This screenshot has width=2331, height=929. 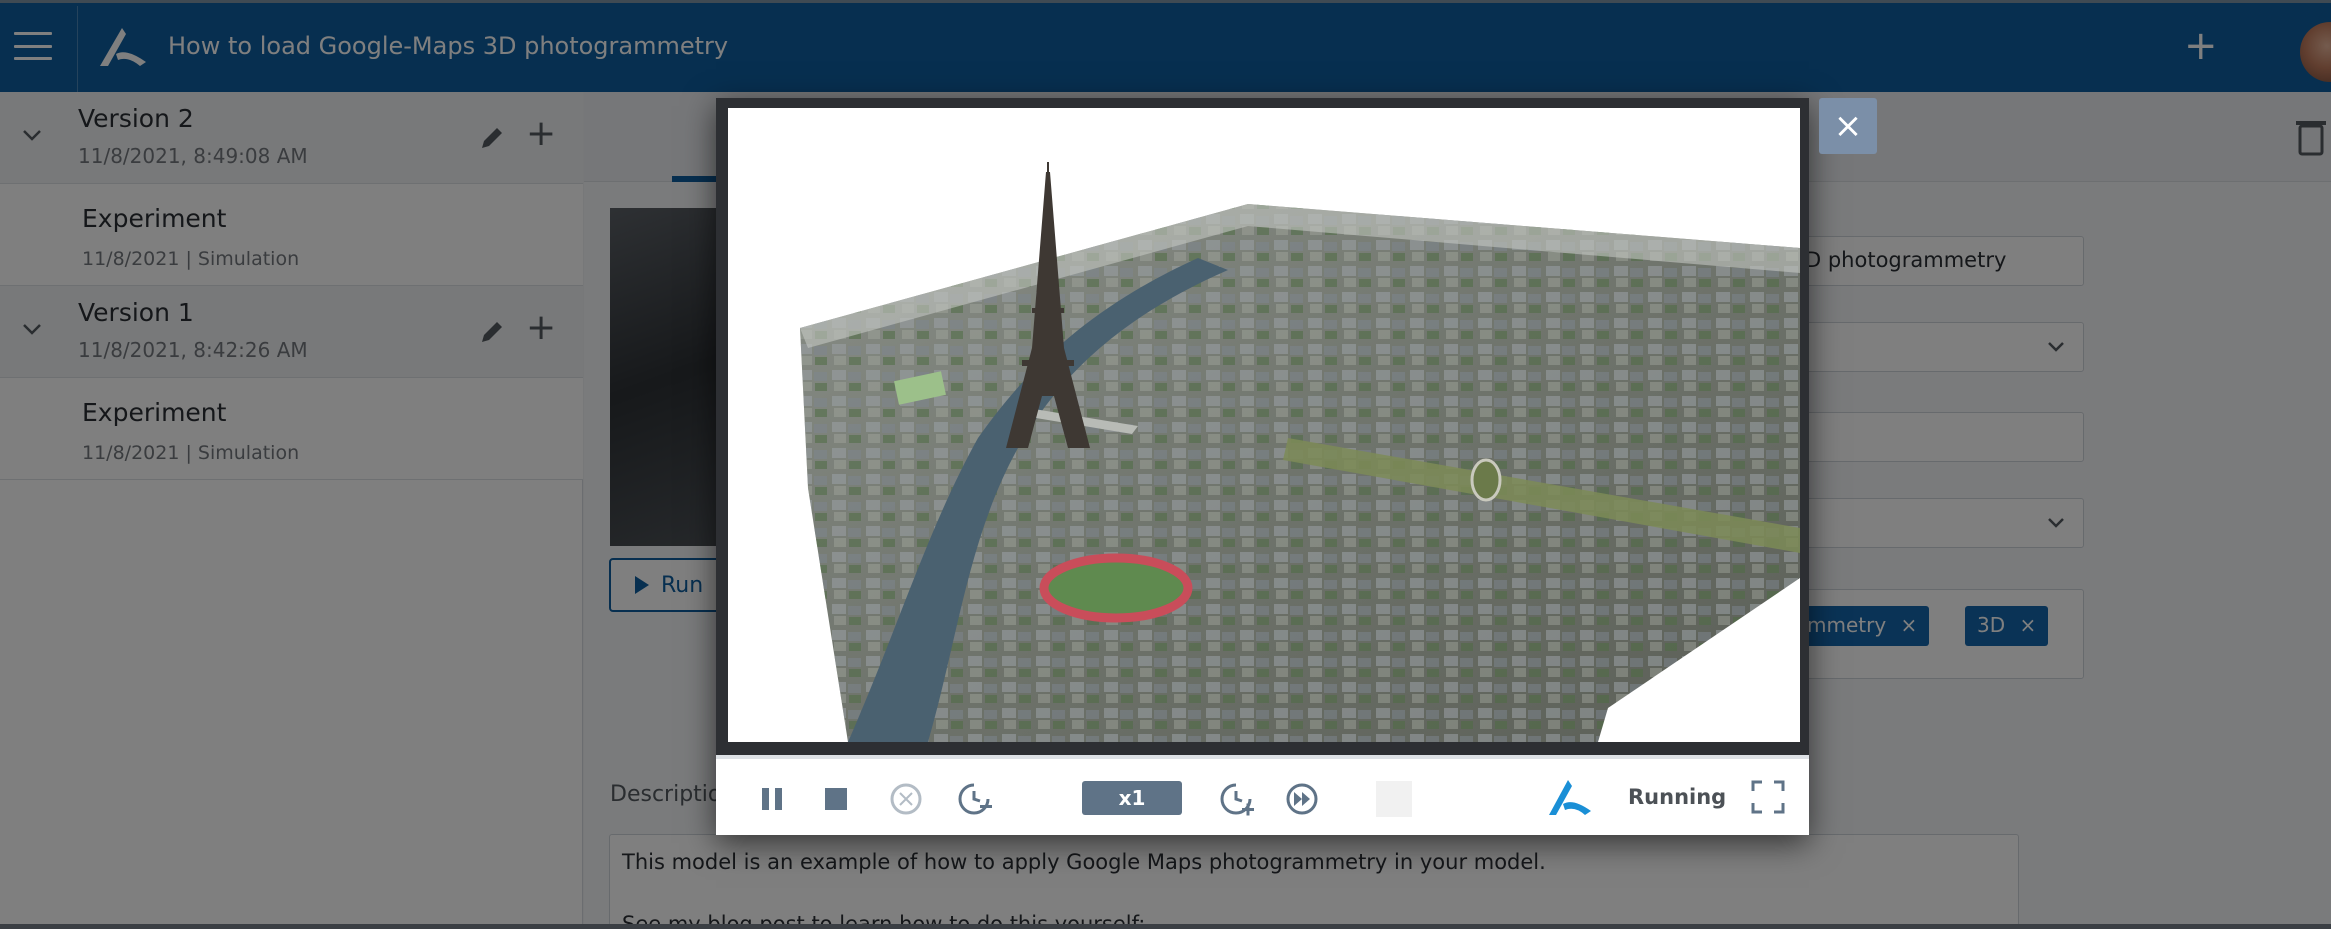 What do you see at coordinates (1262, 795) in the screenshot?
I see `player-controls: x1 Running` at bounding box center [1262, 795].